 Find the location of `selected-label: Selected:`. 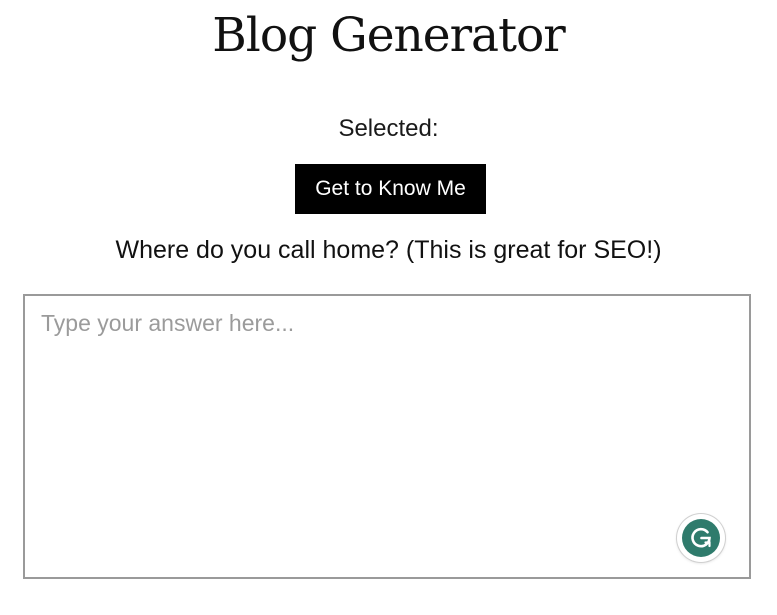

selected-label: Selected: is located at coordinates (388, 128).